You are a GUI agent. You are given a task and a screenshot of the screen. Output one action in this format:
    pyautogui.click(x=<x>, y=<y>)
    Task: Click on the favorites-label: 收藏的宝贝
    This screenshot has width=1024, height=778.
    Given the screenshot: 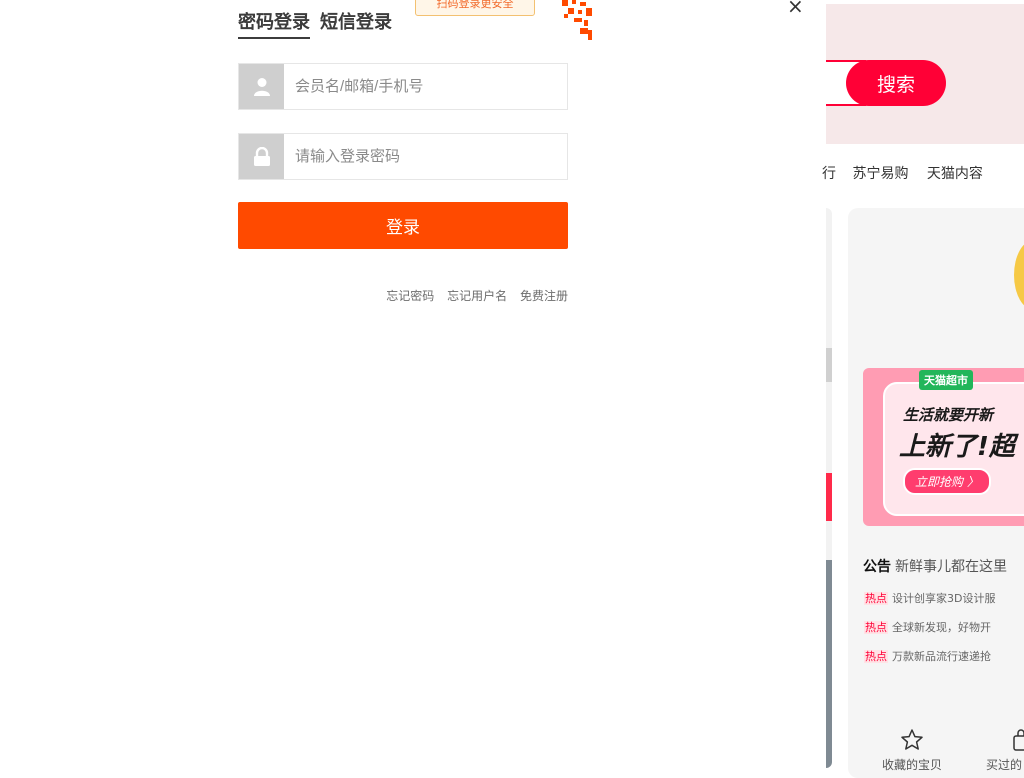 What is the action you would take?
    pyautogui.click(x=912, y=765)
    